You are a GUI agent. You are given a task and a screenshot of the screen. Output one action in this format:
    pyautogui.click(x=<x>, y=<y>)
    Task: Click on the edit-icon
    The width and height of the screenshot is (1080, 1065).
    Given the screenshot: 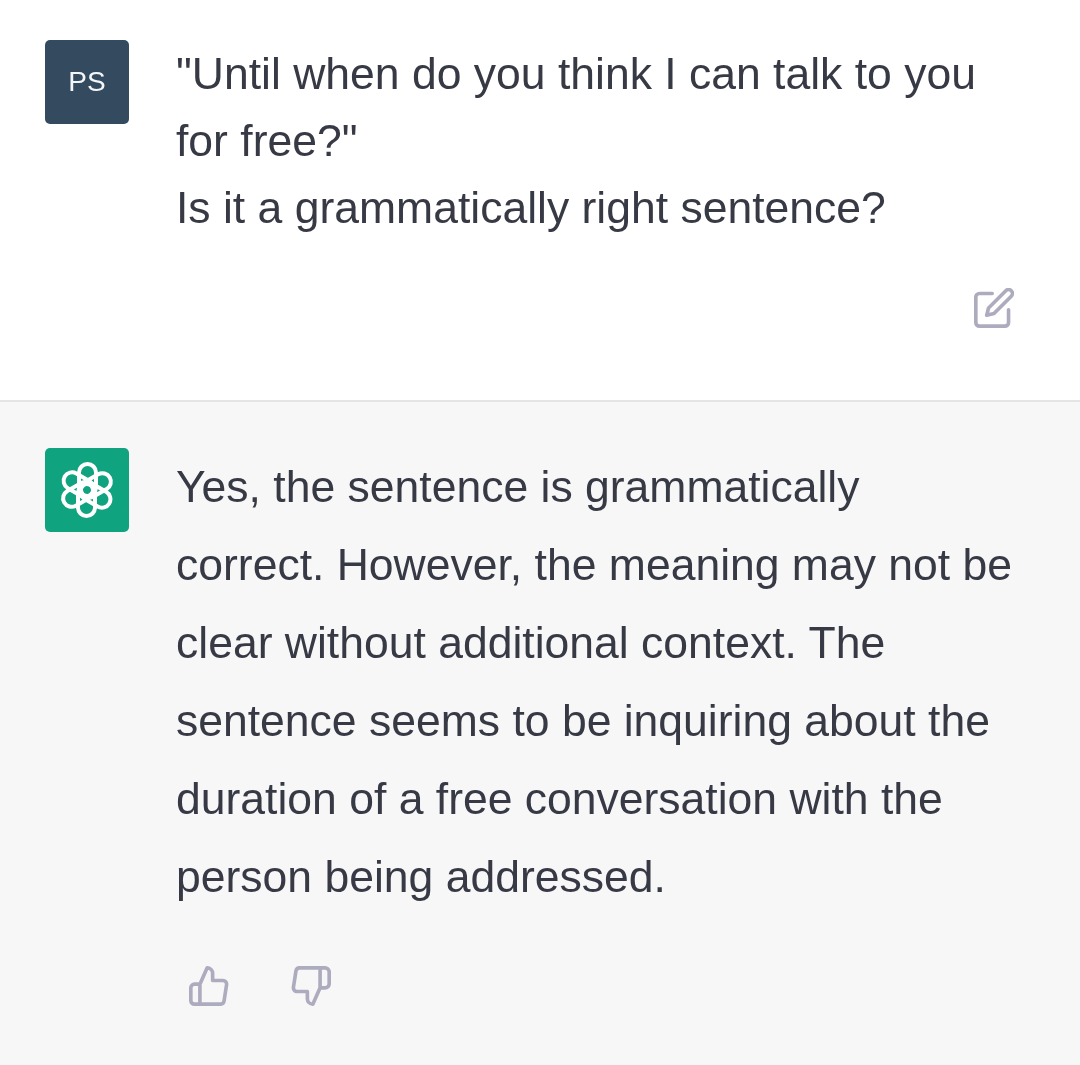 What is the action you would take?
    pyautogui.click(x=994, y=308)
    